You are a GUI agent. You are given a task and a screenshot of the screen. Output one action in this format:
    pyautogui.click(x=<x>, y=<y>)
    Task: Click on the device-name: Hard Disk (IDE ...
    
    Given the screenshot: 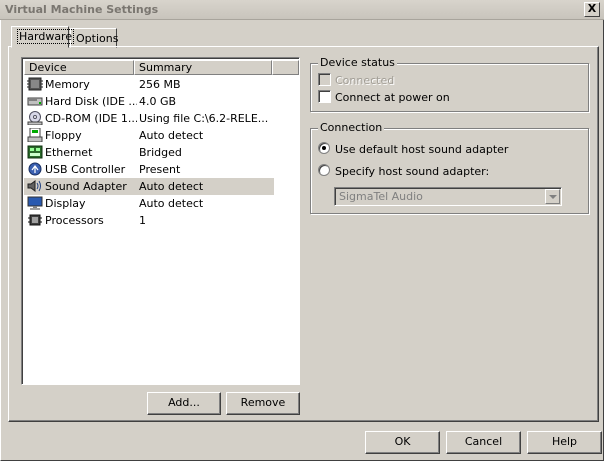 What is the action you would take?
    pyautogui.click(x=91, y=101)
    